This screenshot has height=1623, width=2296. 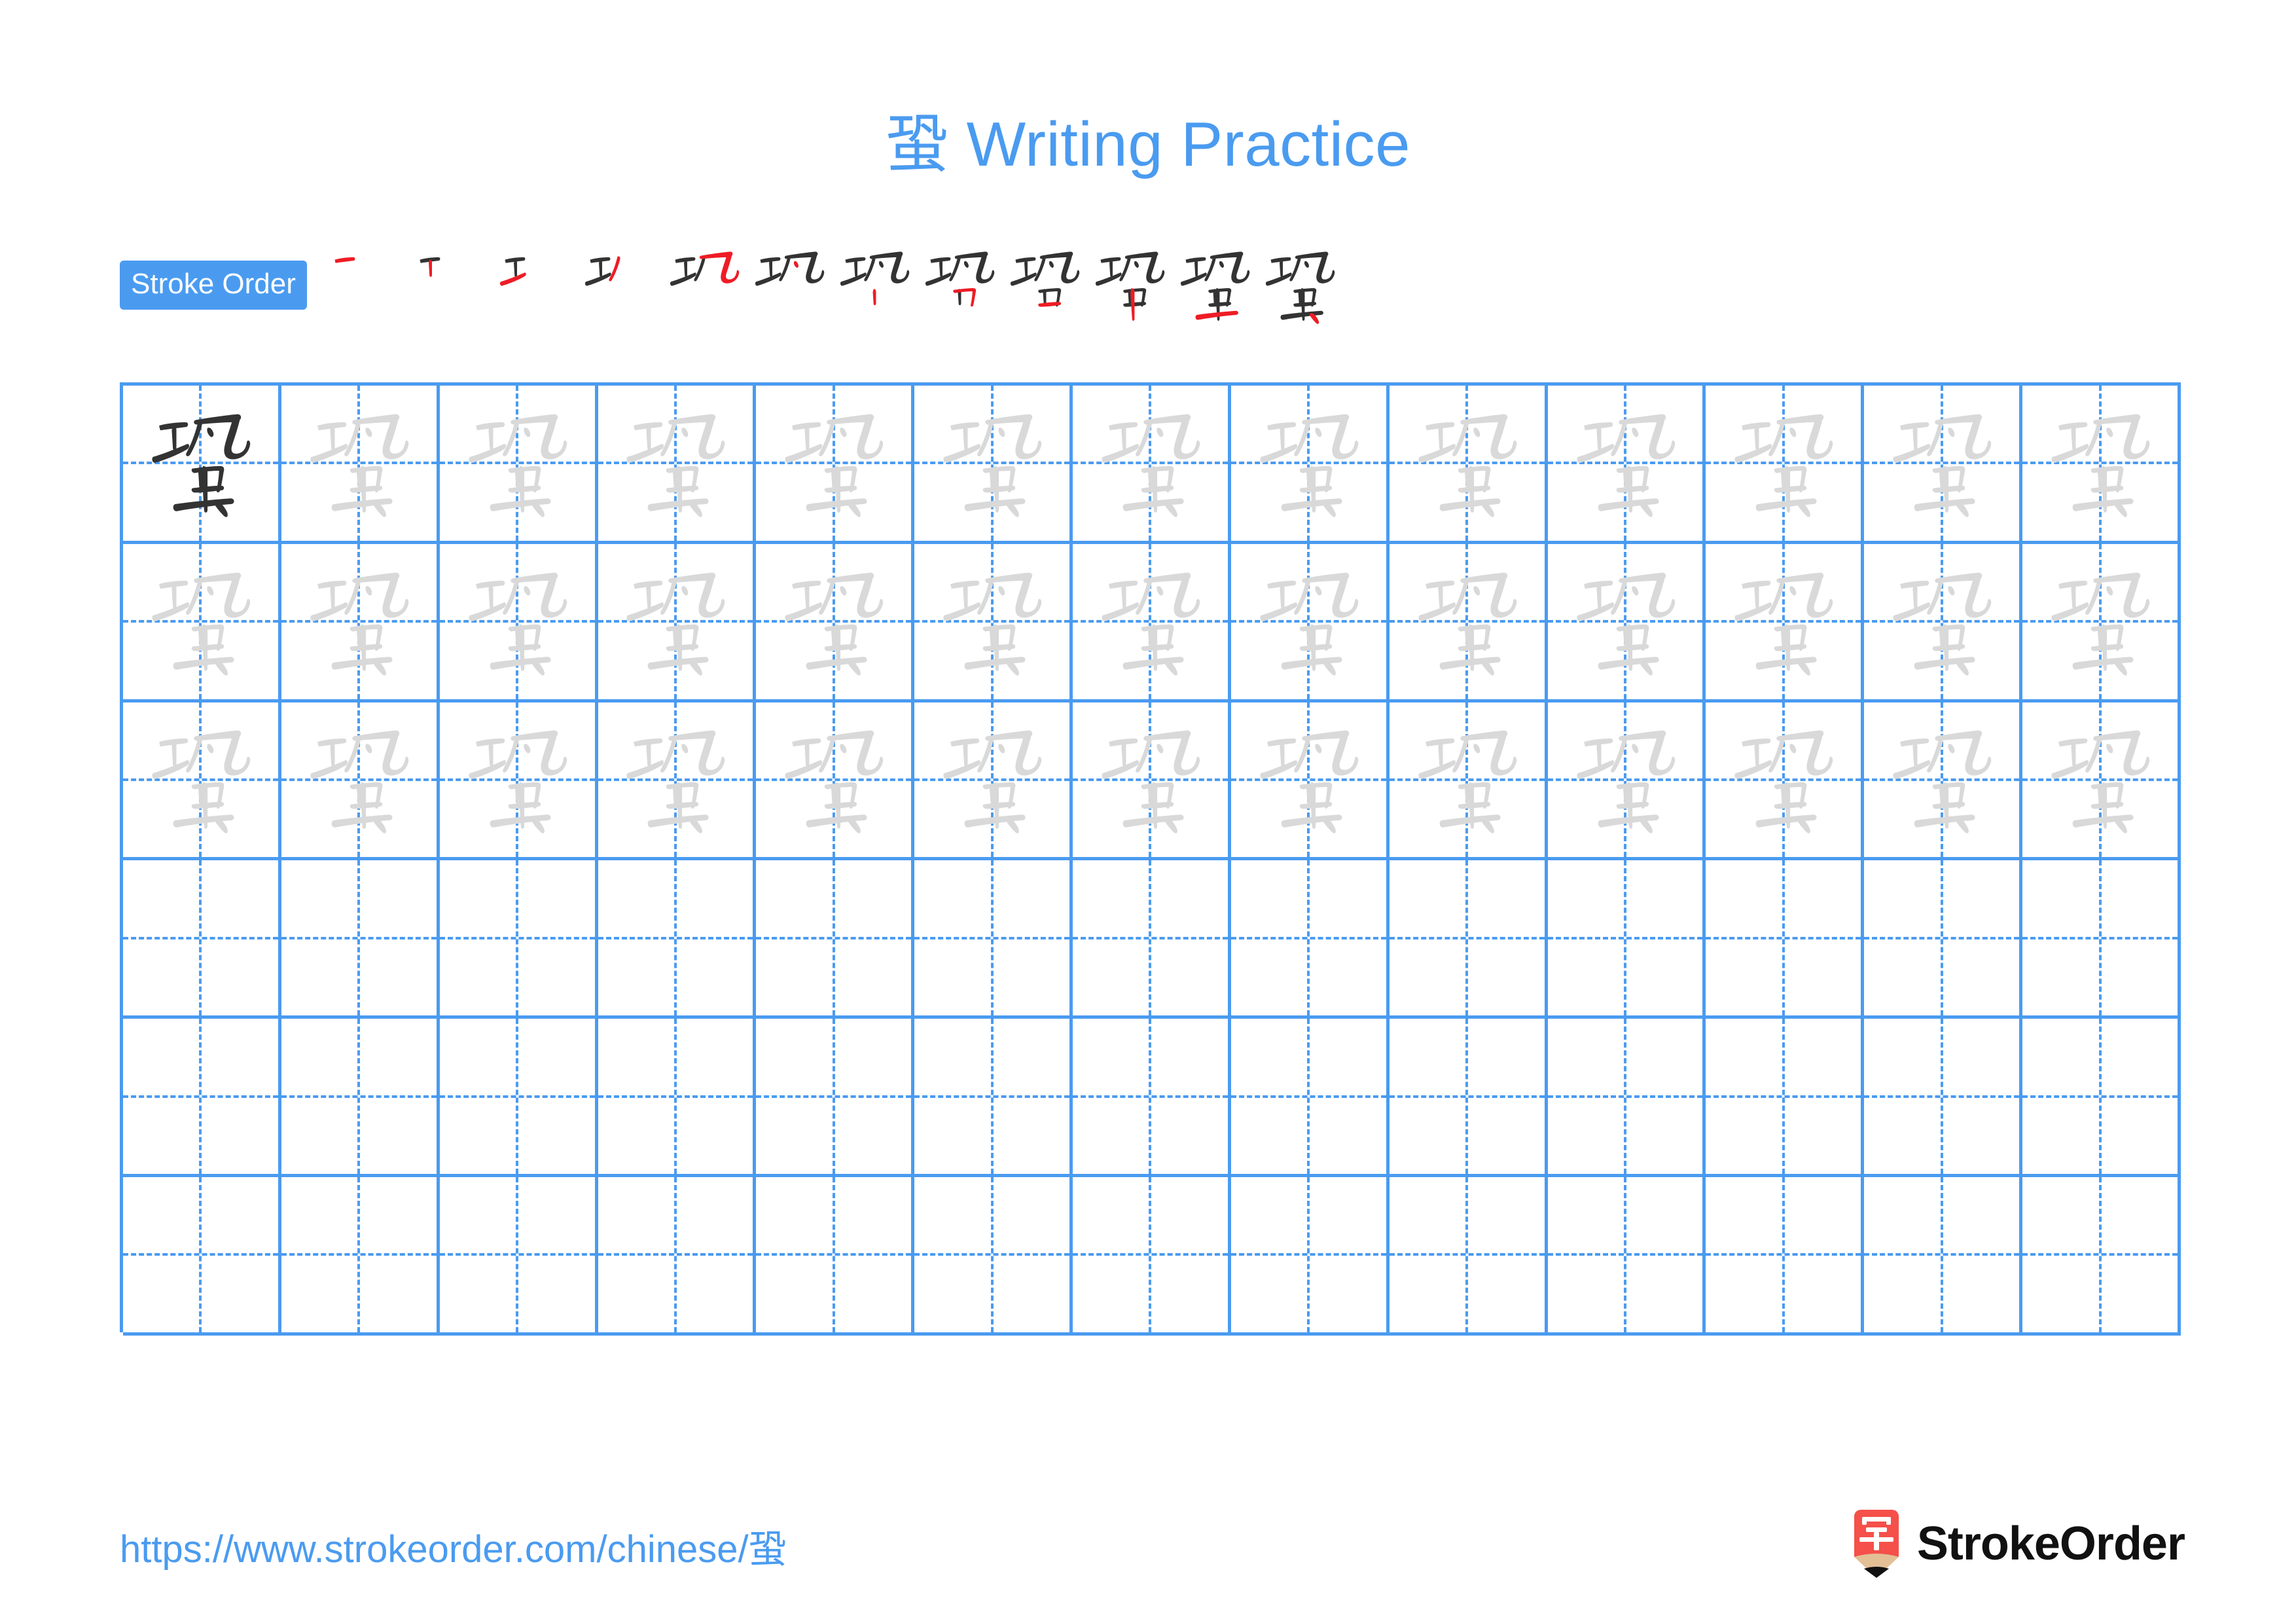 What do you see at coordinates (213, 285) in the screenshot?
I see `stroke-order-badge: Stroke Order` at bounding box center [213, 285].